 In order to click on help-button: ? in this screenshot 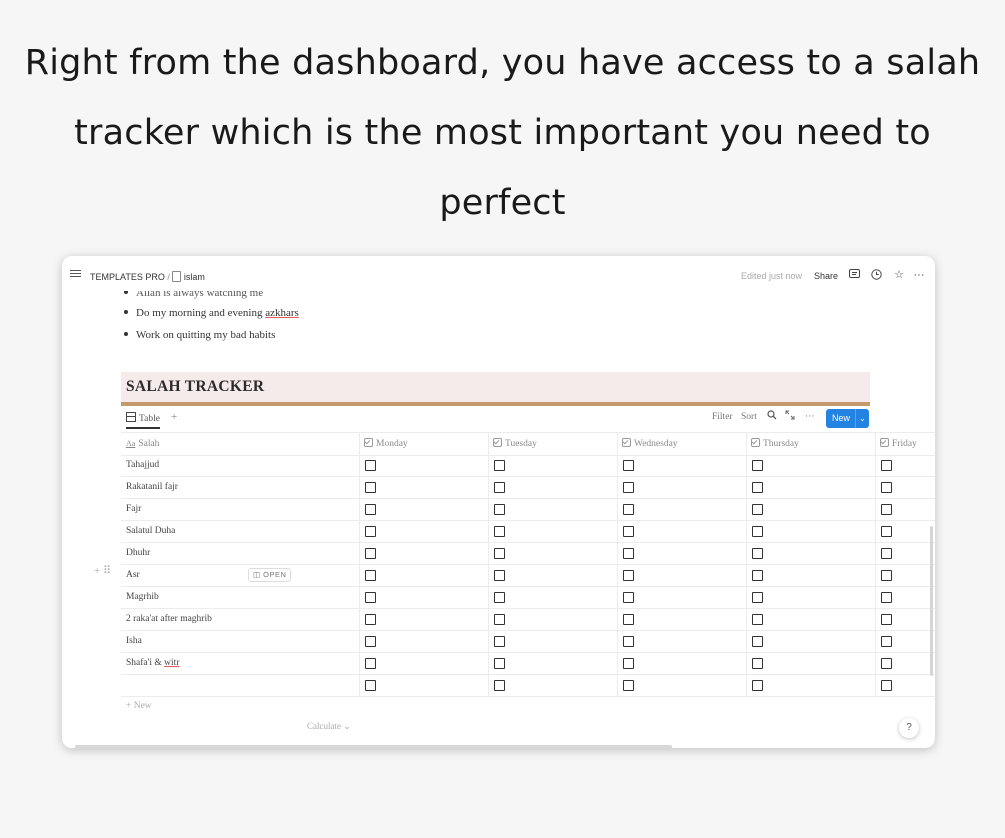, I will do `click(909, 728)`.